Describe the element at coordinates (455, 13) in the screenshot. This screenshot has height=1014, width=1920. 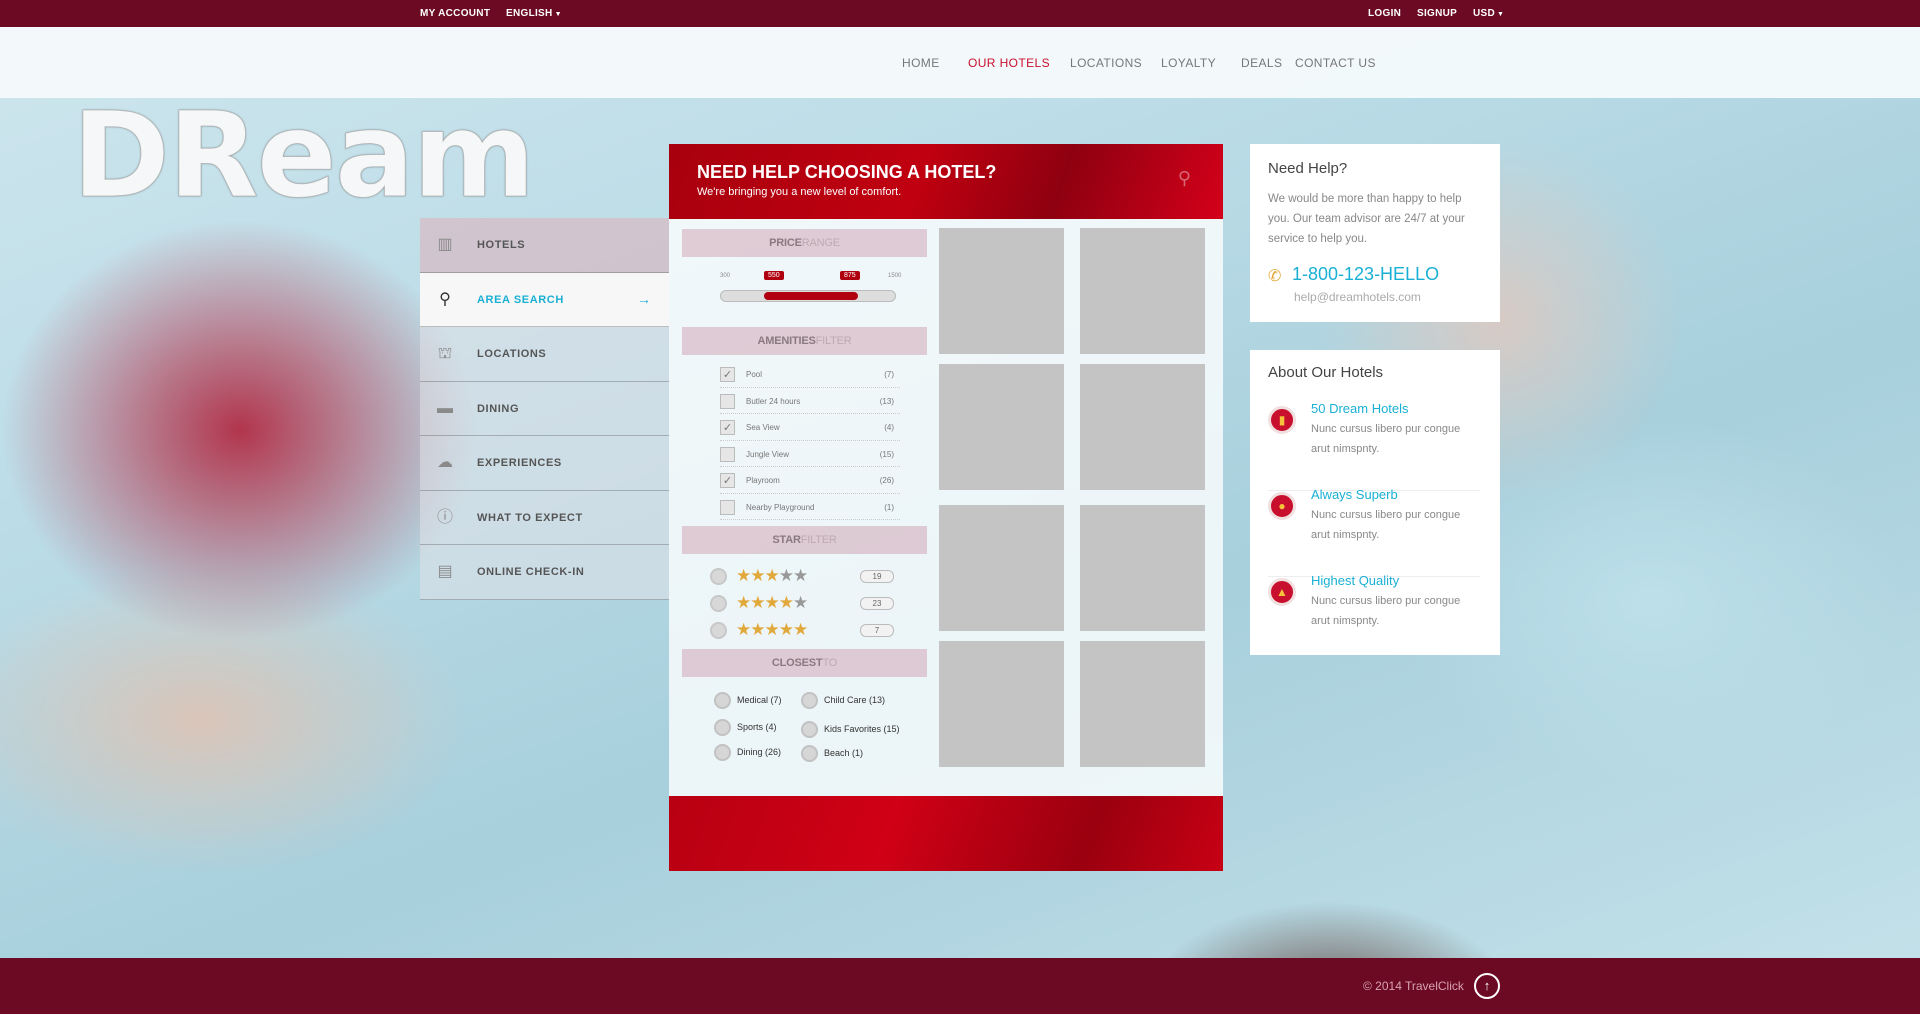
I see `my-account-link: MY ACCOUNT` at that location.